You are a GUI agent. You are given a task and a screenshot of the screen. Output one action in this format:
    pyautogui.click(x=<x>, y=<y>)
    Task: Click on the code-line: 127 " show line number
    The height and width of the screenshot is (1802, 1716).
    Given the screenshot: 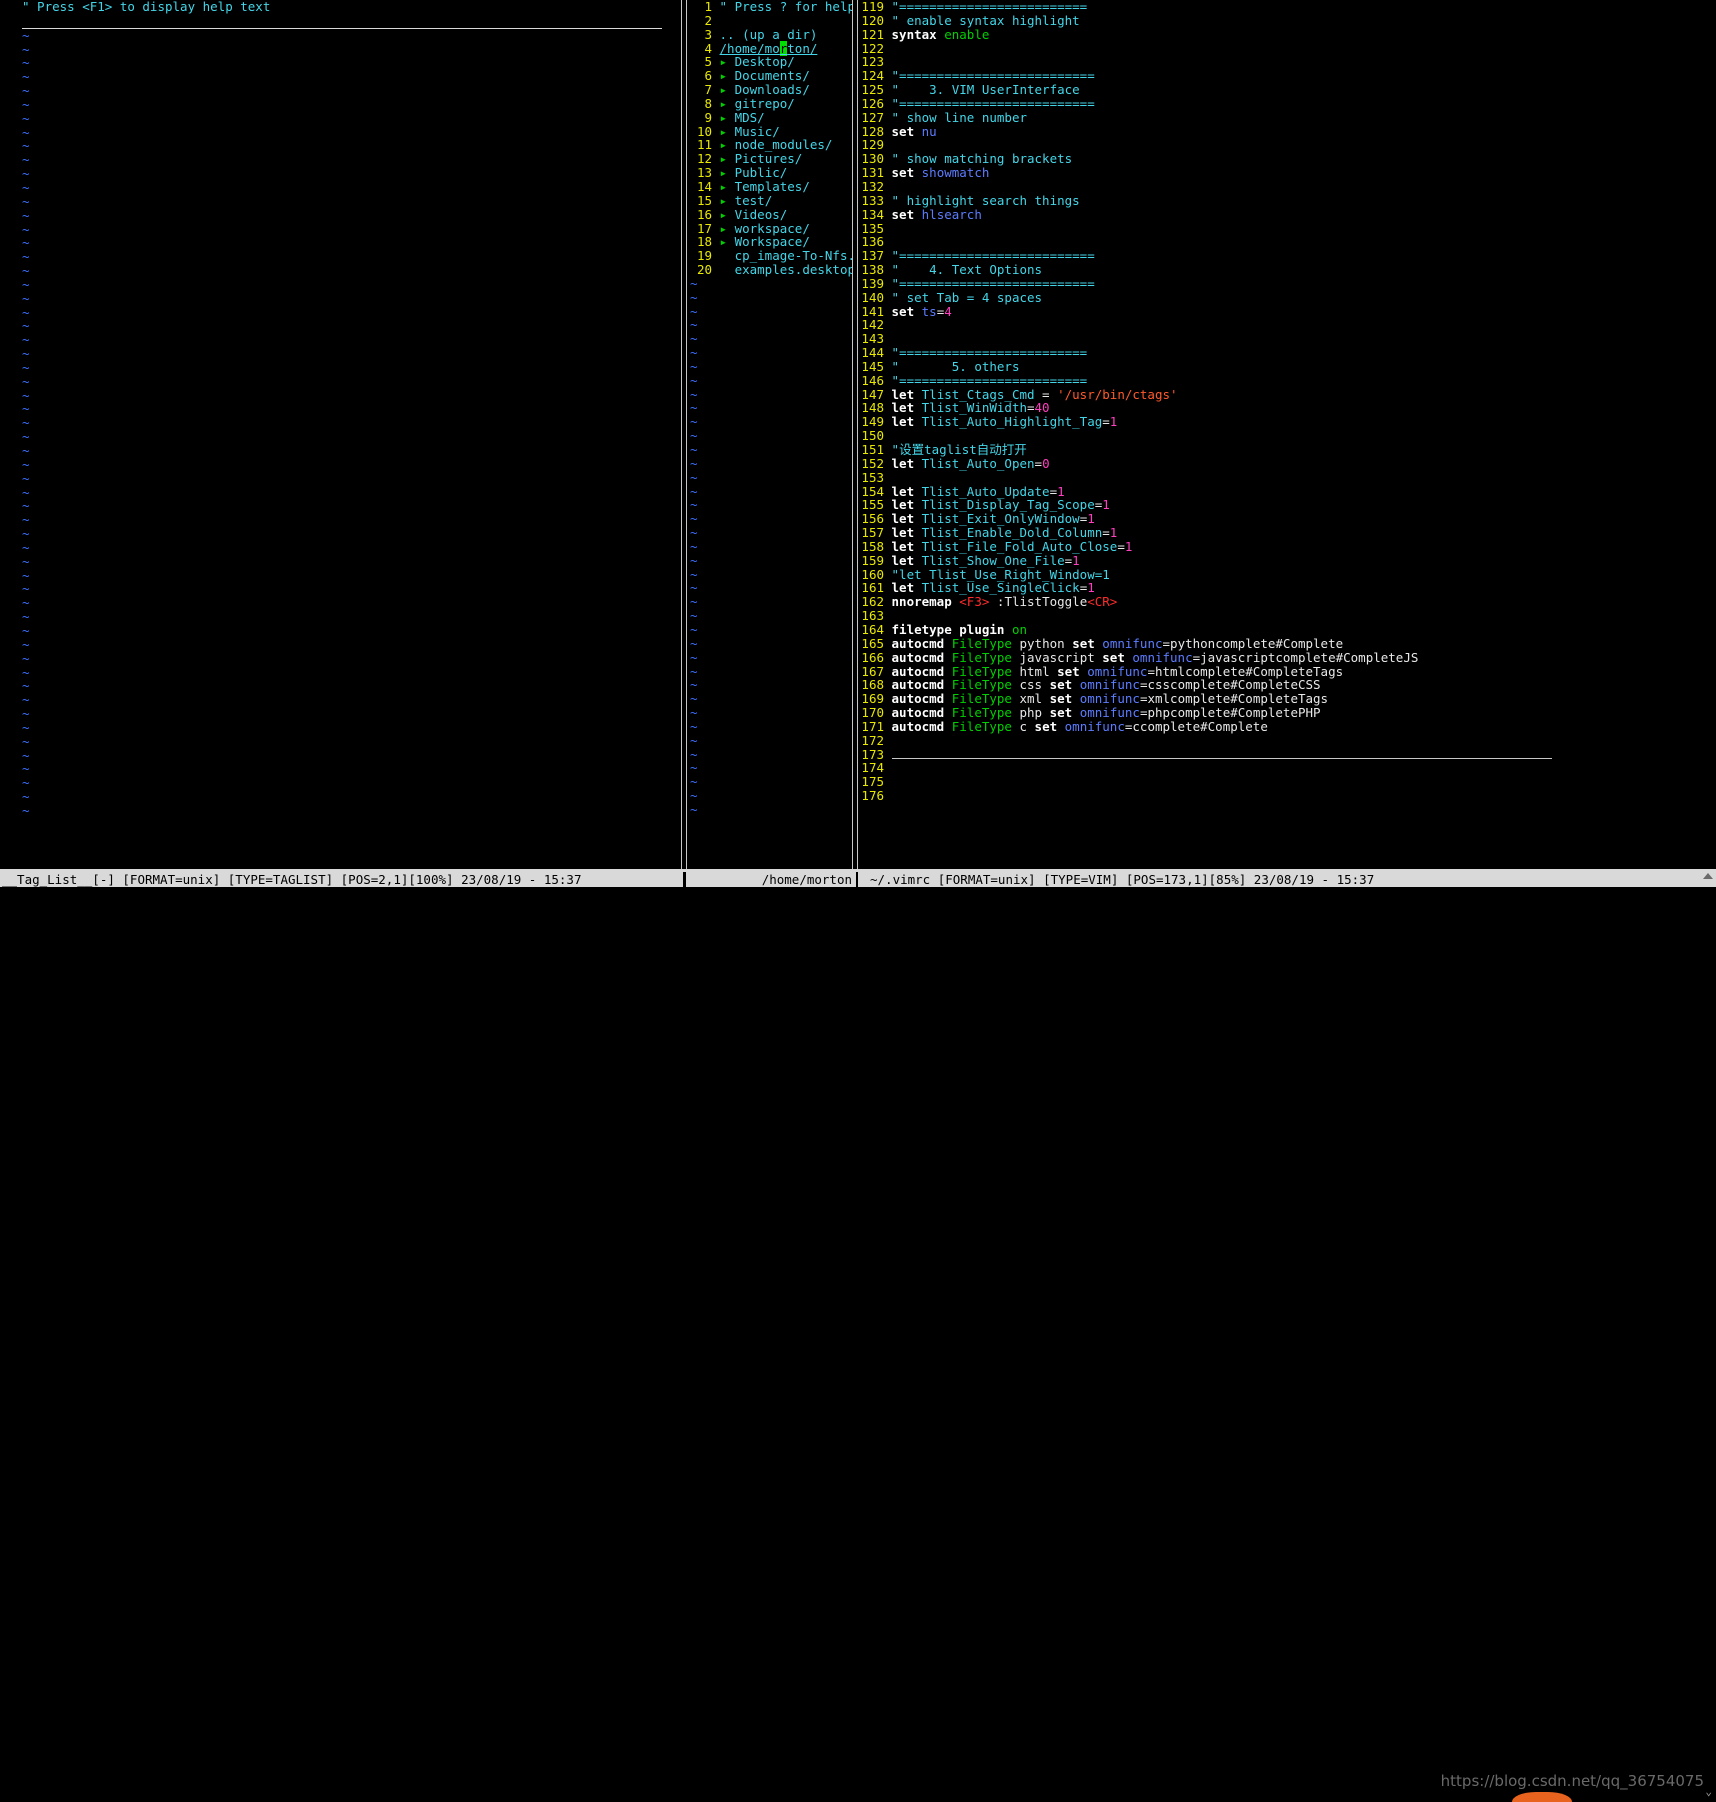 What is the action you would take?
    pyautogui.click(x=1287, y=117)
    